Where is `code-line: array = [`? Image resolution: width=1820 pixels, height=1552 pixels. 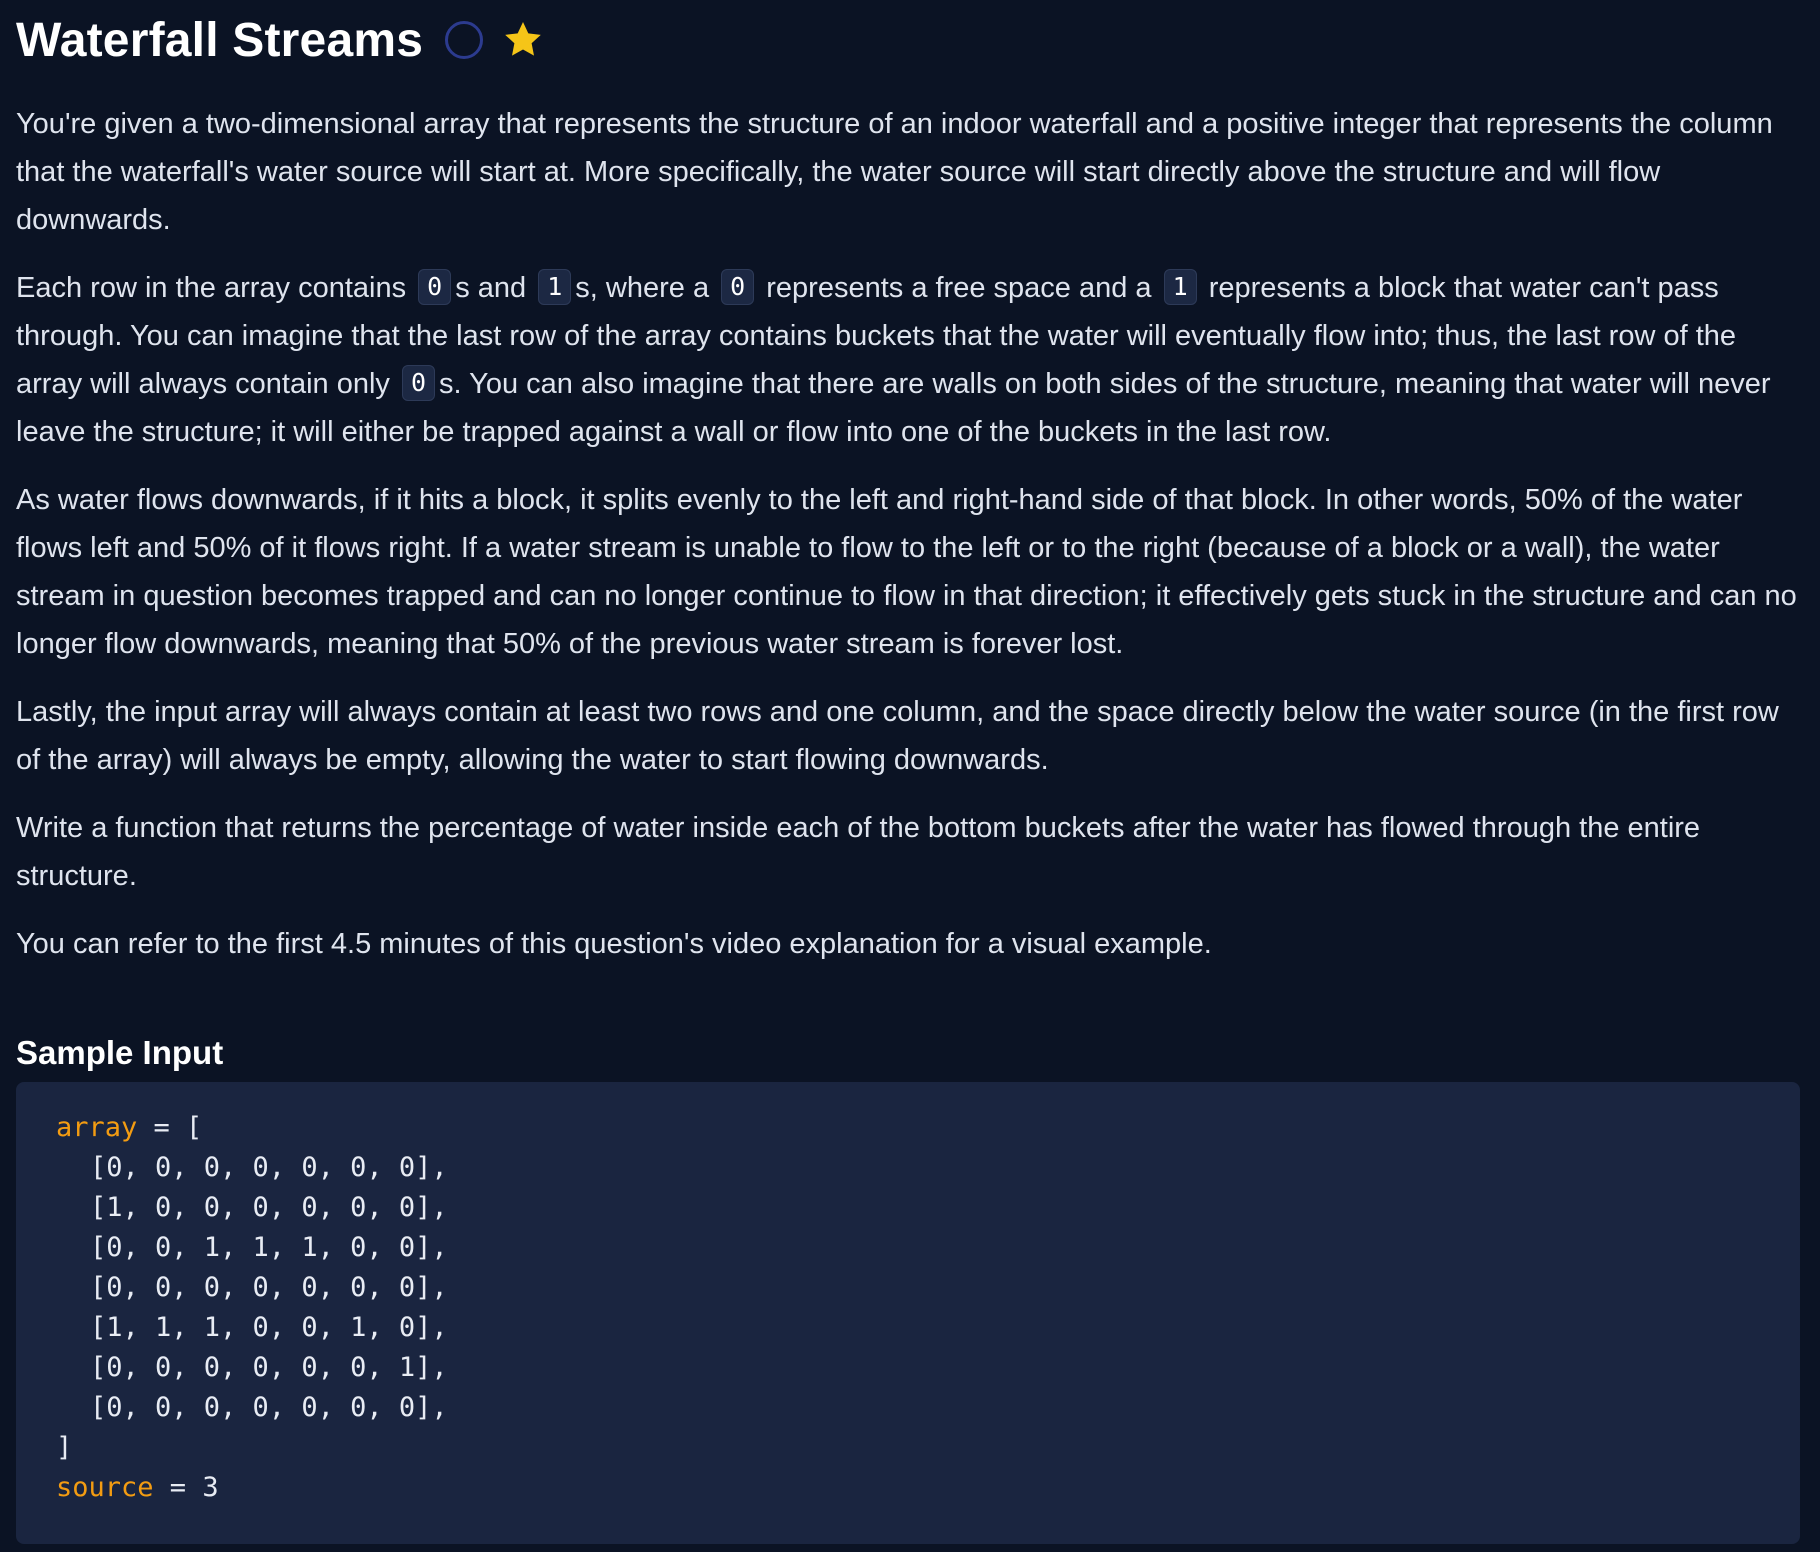
code-line: array = [ is located at coordinates (908, 1128).